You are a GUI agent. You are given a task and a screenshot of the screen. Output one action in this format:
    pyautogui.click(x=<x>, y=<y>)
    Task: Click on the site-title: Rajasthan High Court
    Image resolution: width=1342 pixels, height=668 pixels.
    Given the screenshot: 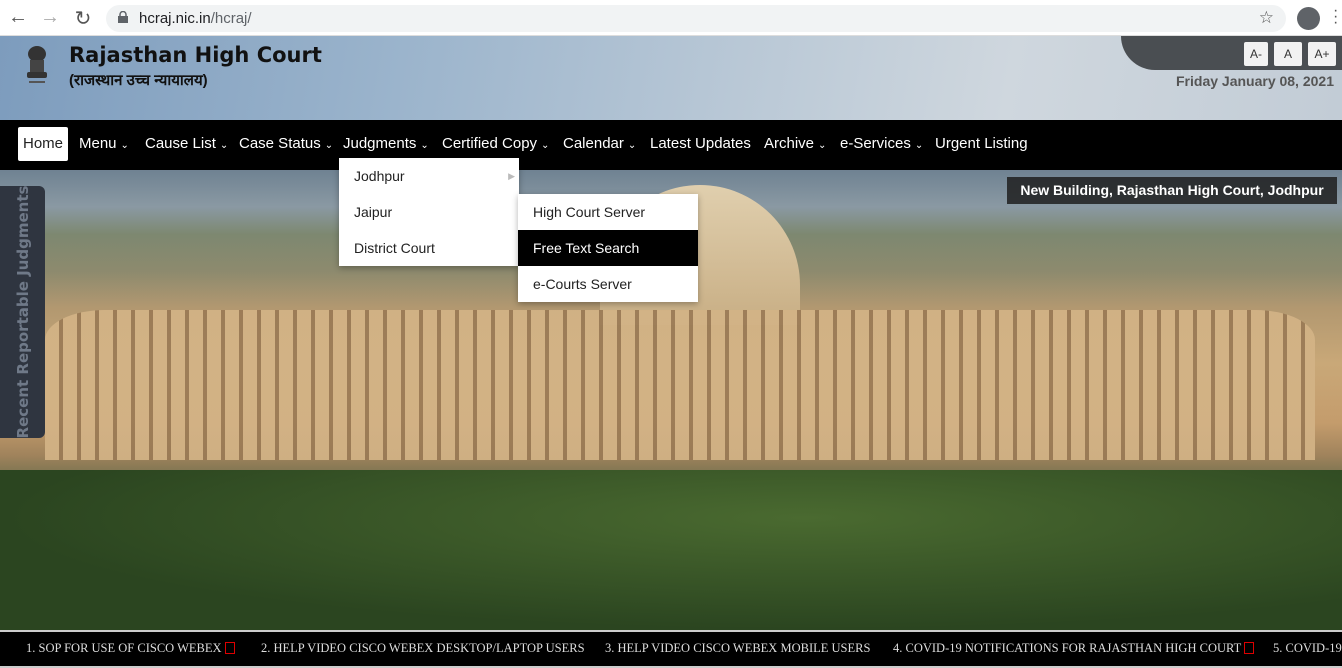 What is the action you would take?
    pyautogui.click(x=195, y=55)
    